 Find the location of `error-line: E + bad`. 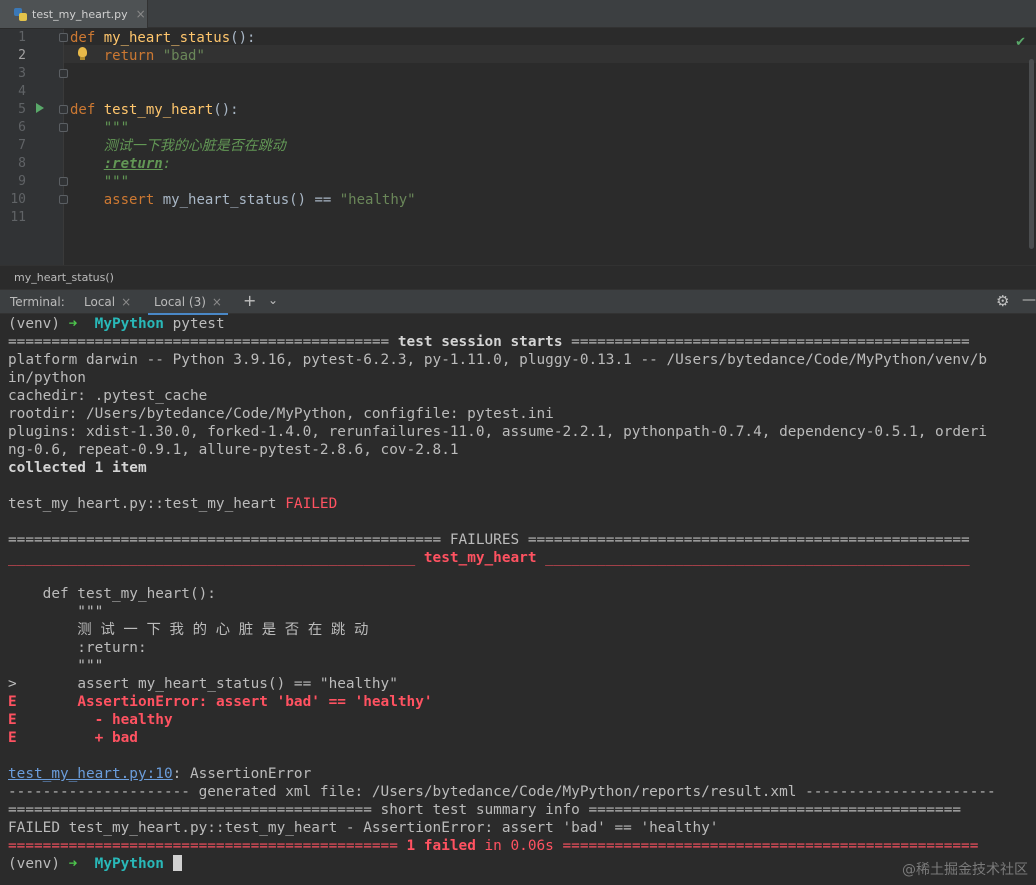

error-line: E + bad is located at coordinates (73, 738).